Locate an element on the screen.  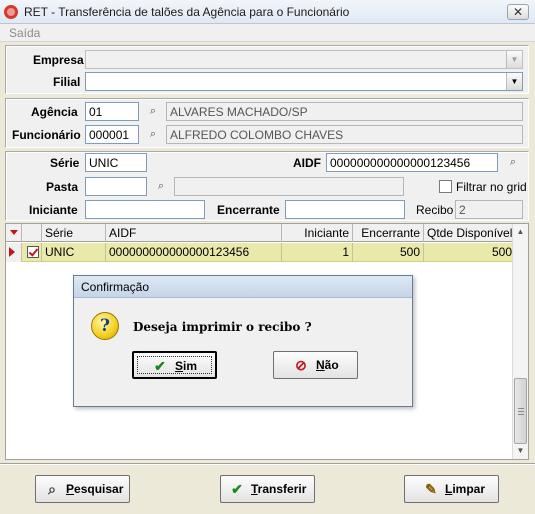
dialog-title: Confirmação is located at coordinates (115, 287).